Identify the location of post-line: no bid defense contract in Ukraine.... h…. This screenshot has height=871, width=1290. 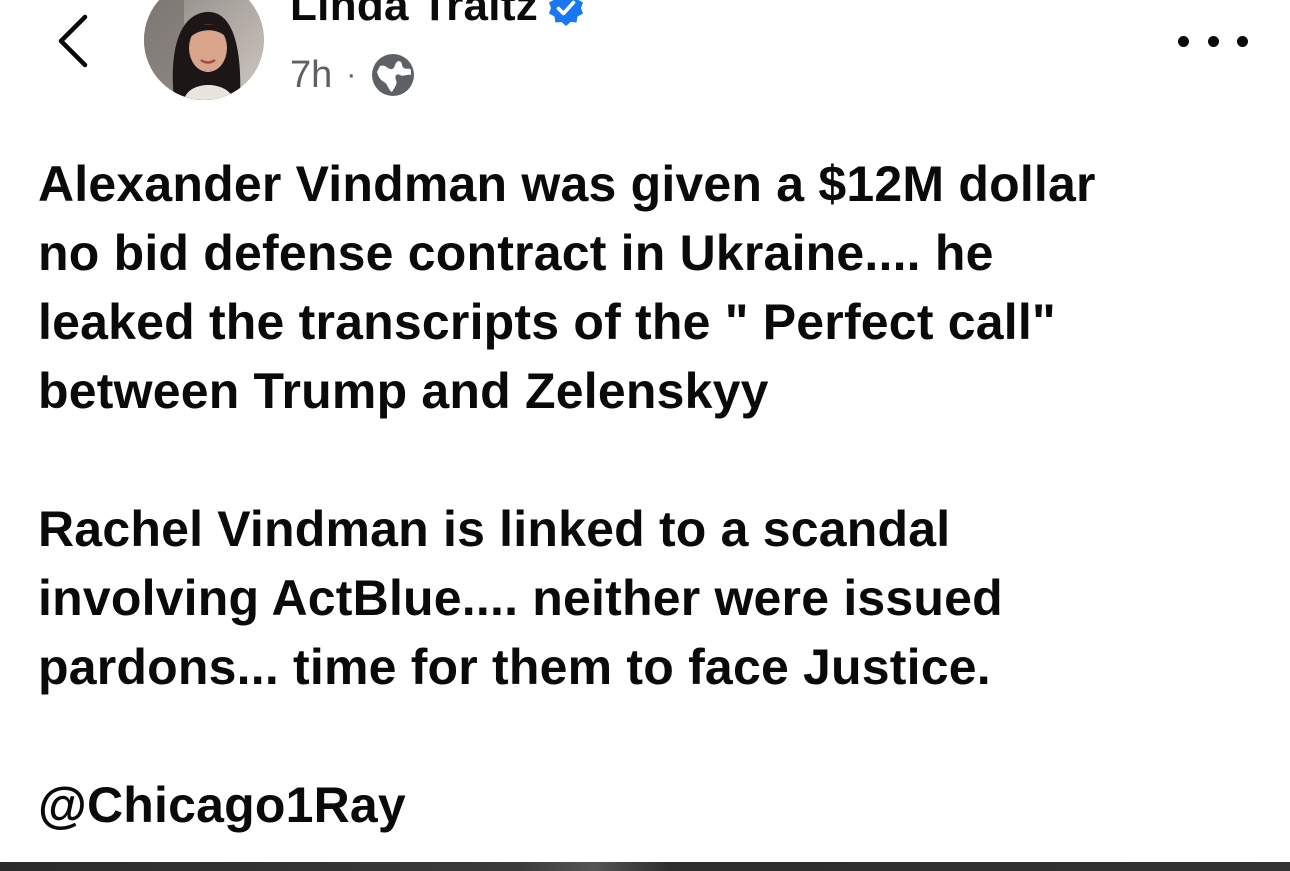
(516, 253).